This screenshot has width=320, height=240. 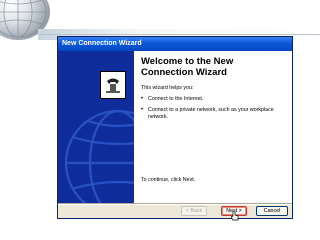 What do you see at coordinates (175, 44) in the screenshot?
I see `window-title: New Connection Wizard` at bounding box center [175, 44].